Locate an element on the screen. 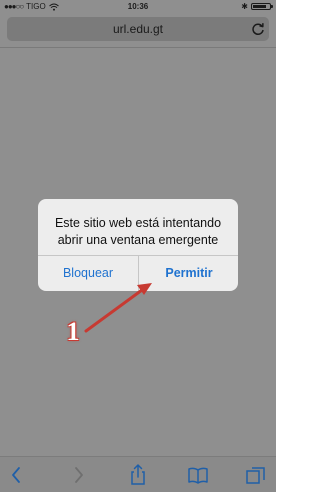 The width and height of the screenshot is (320, 492). allow-button: Permitir is located at coordinates (188, 273).